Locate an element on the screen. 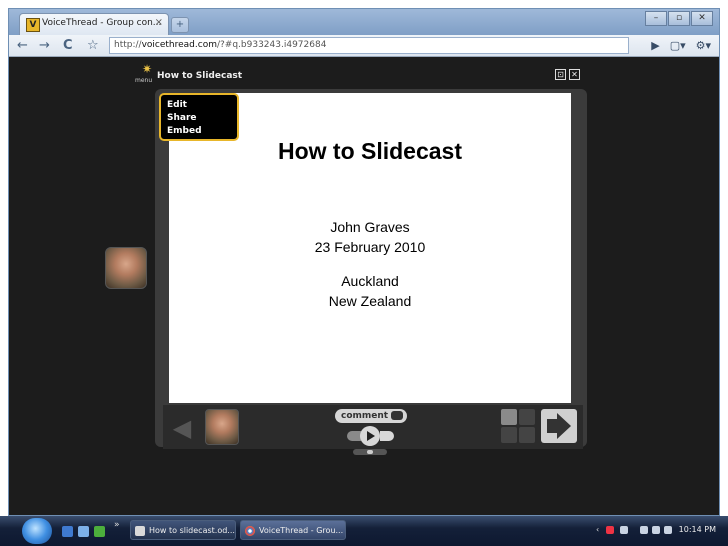  wireless-icon is located at coordinates (656, 530).